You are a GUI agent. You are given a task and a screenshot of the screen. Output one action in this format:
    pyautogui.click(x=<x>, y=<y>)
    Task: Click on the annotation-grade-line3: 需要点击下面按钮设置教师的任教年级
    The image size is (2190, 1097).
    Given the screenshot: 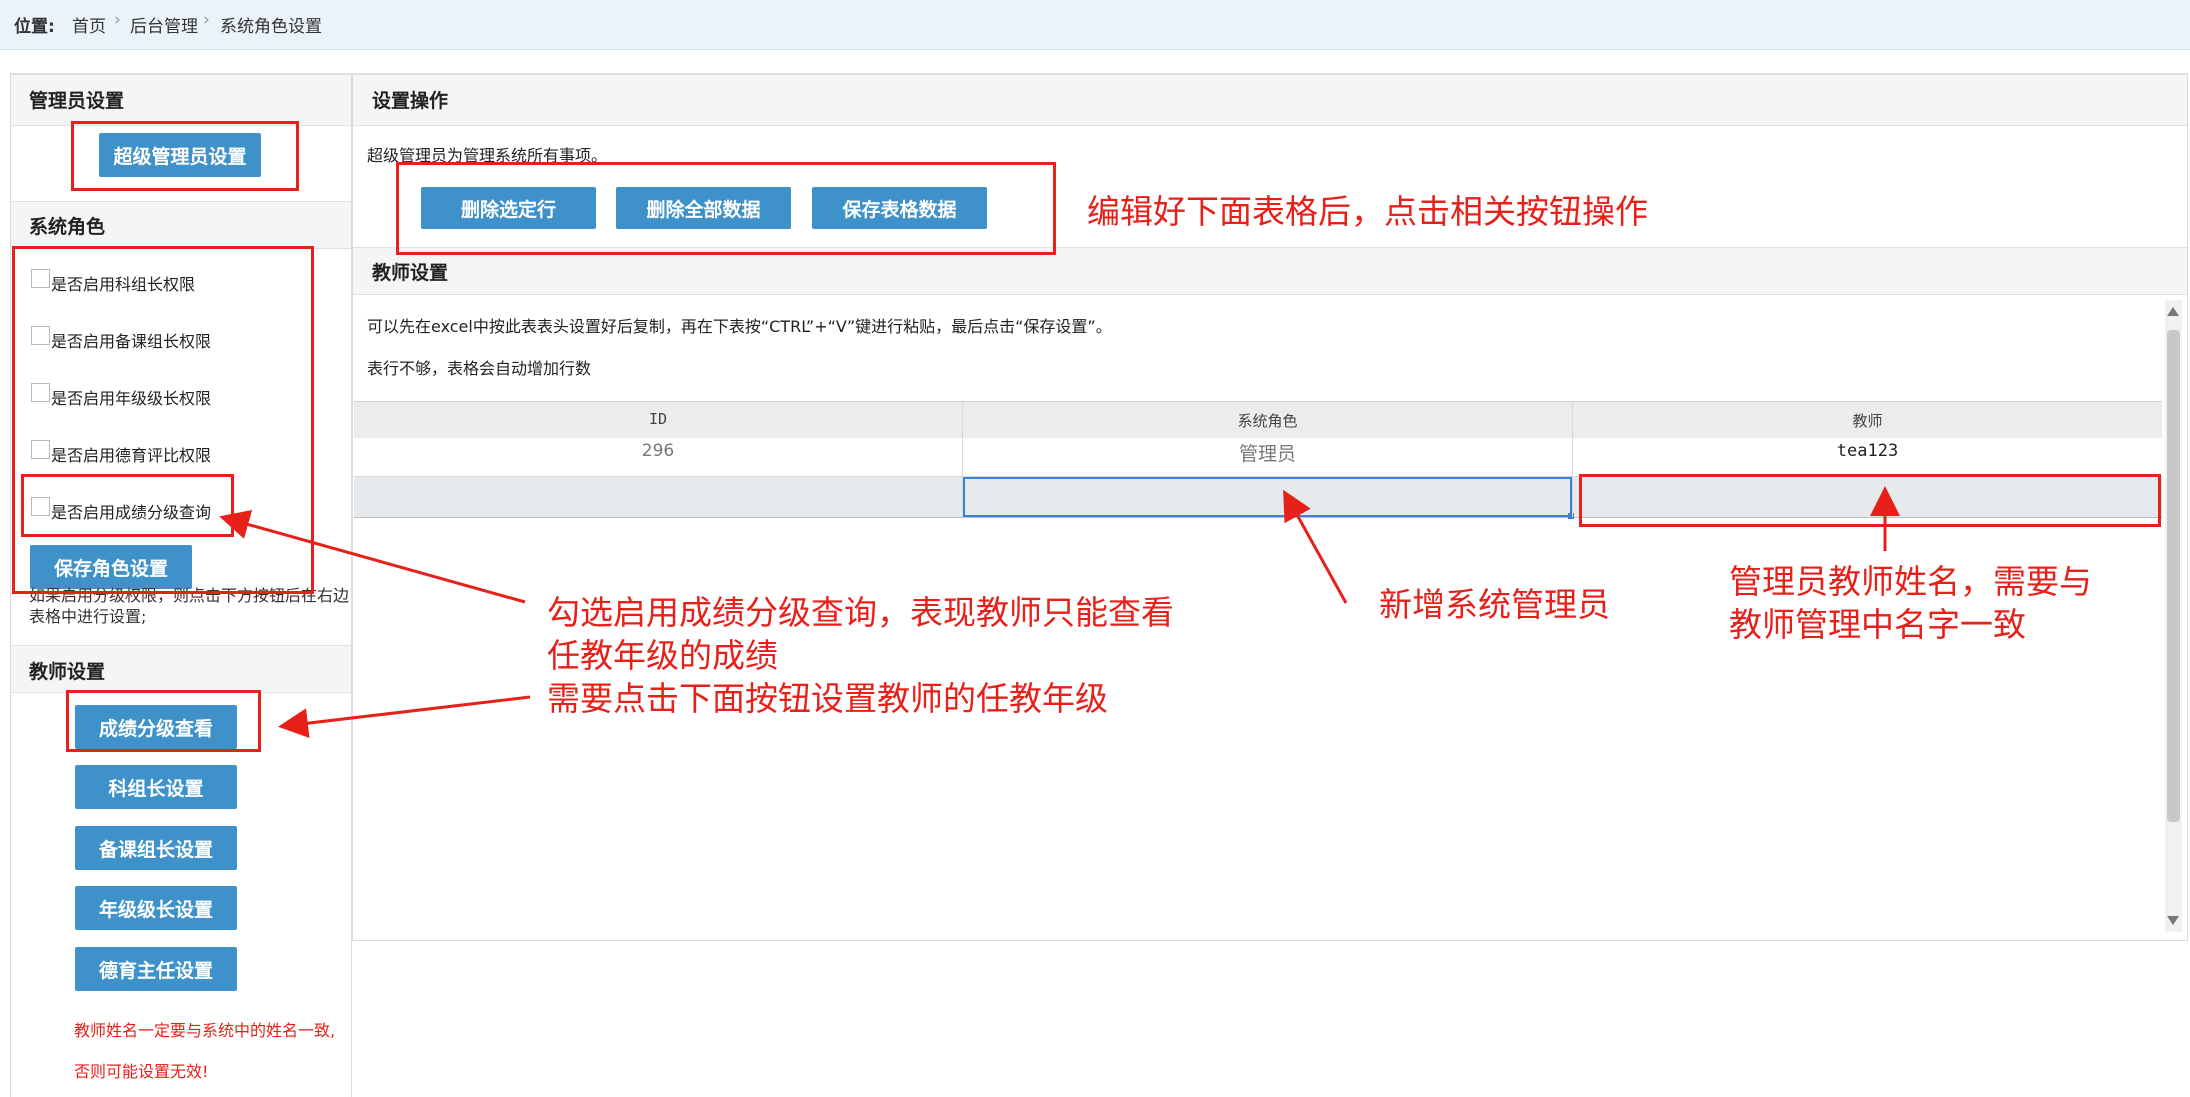 What is the action you would take?
    pyautogui.click(x=827, y=698)
    